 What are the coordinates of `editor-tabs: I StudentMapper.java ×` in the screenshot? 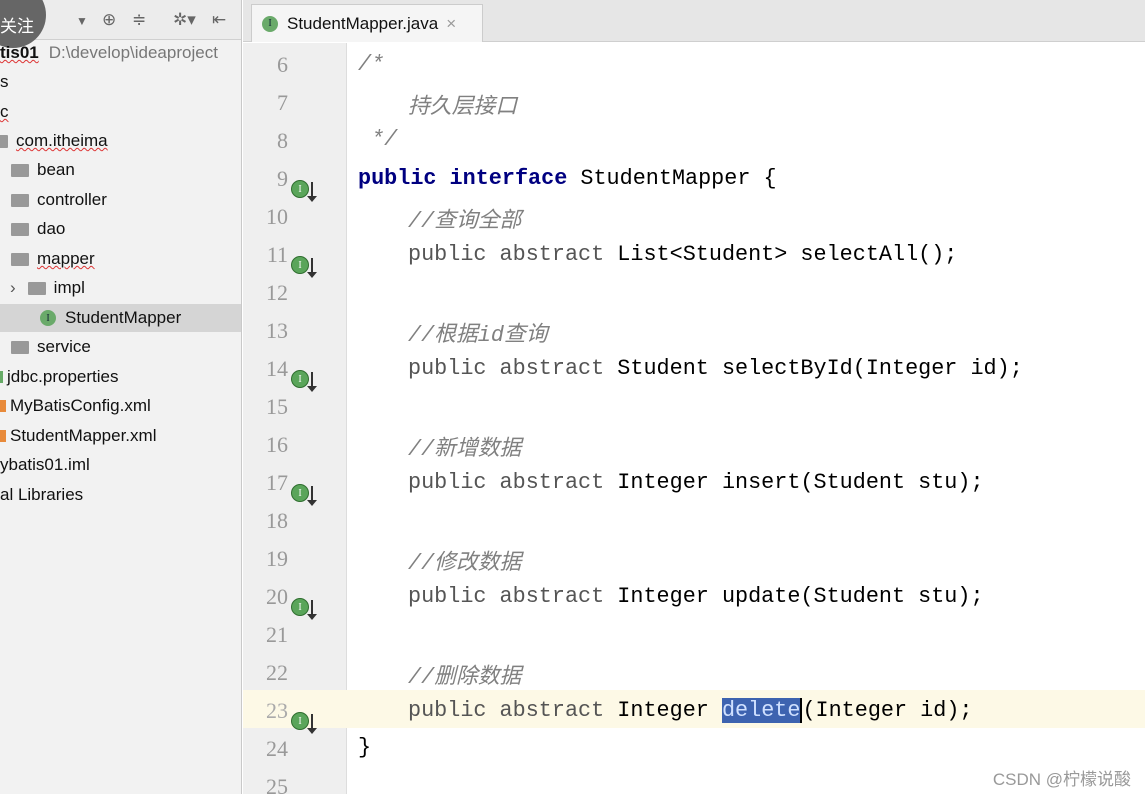 It's located at (694, 21).